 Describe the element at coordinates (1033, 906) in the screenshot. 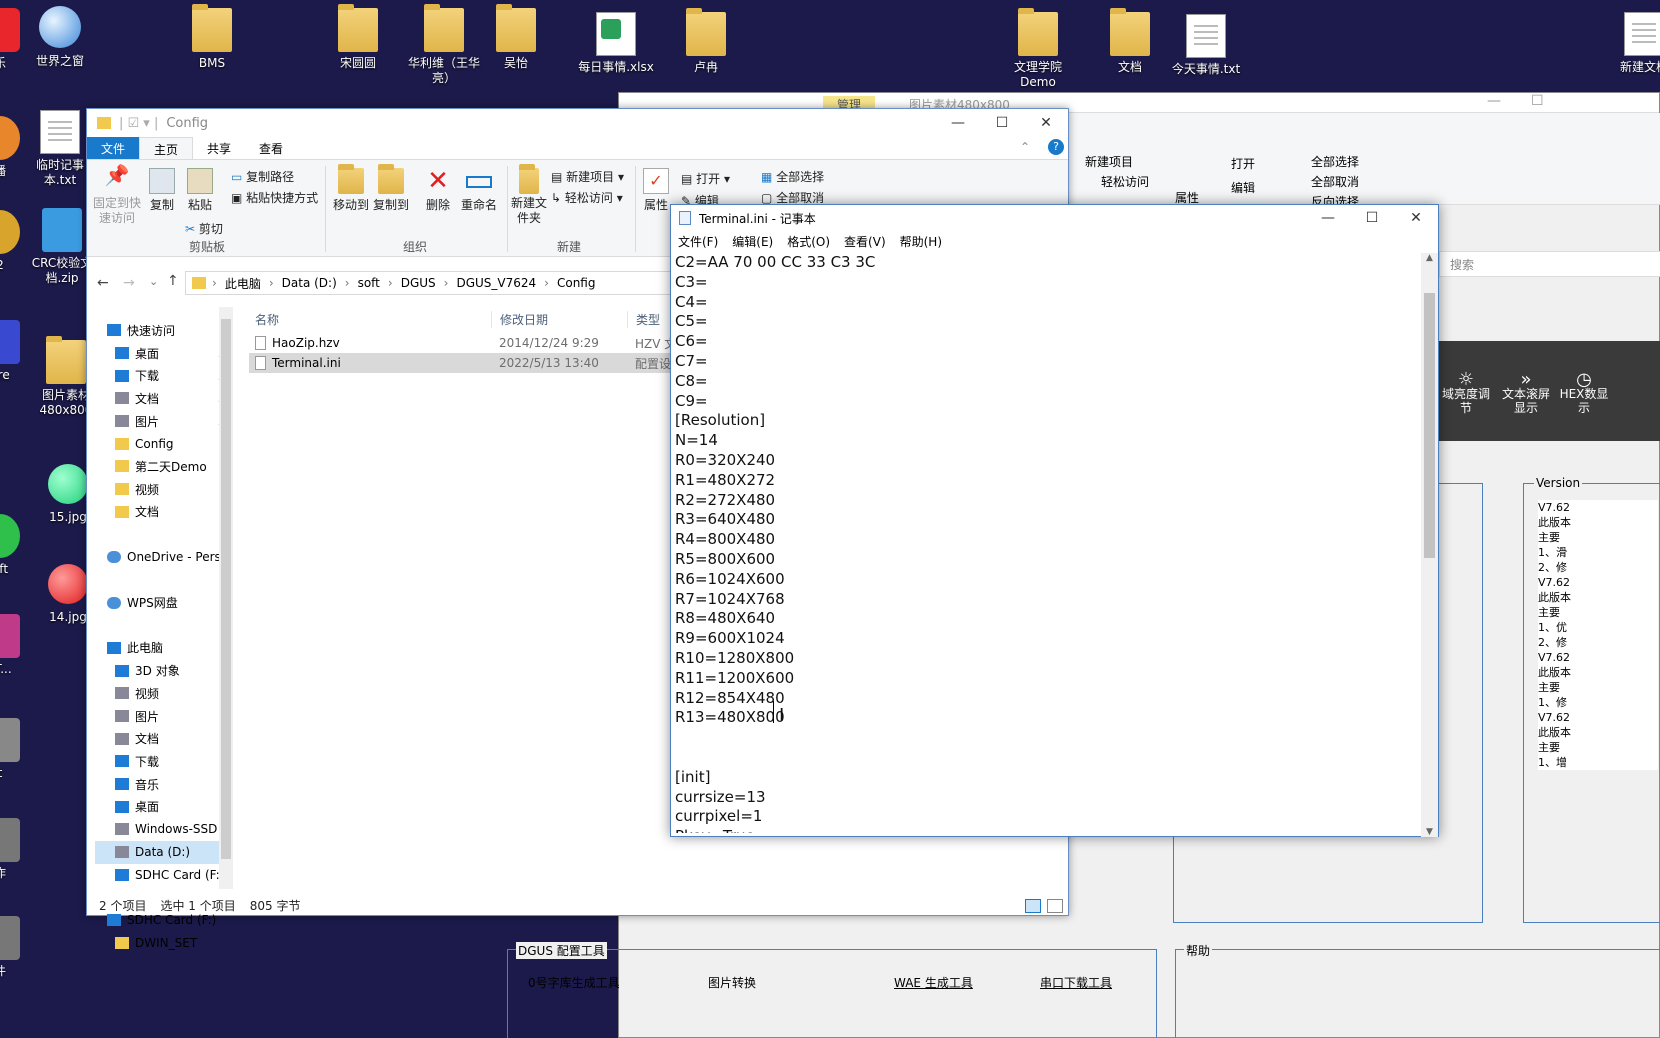

I see `details-view-icon` at that location.